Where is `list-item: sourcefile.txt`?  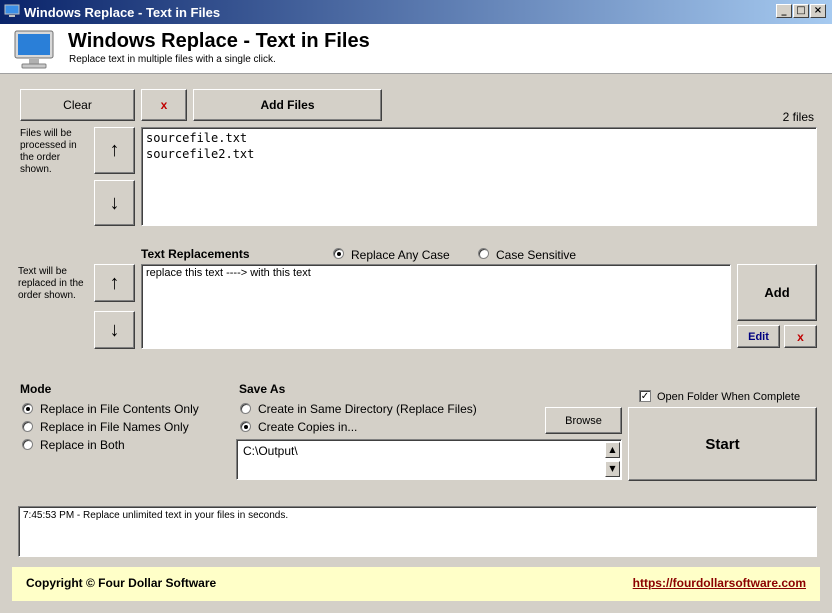
list-item: sourcefile.txt is located at coordinates (479, 138).